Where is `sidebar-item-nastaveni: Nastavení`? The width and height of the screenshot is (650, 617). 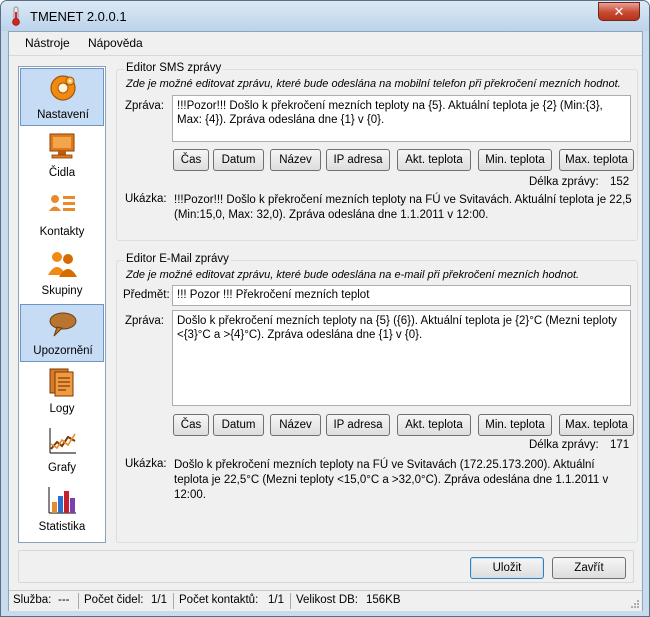
sidebar-item-nastaveni: Nastavení is located at coordinates (62, 97).